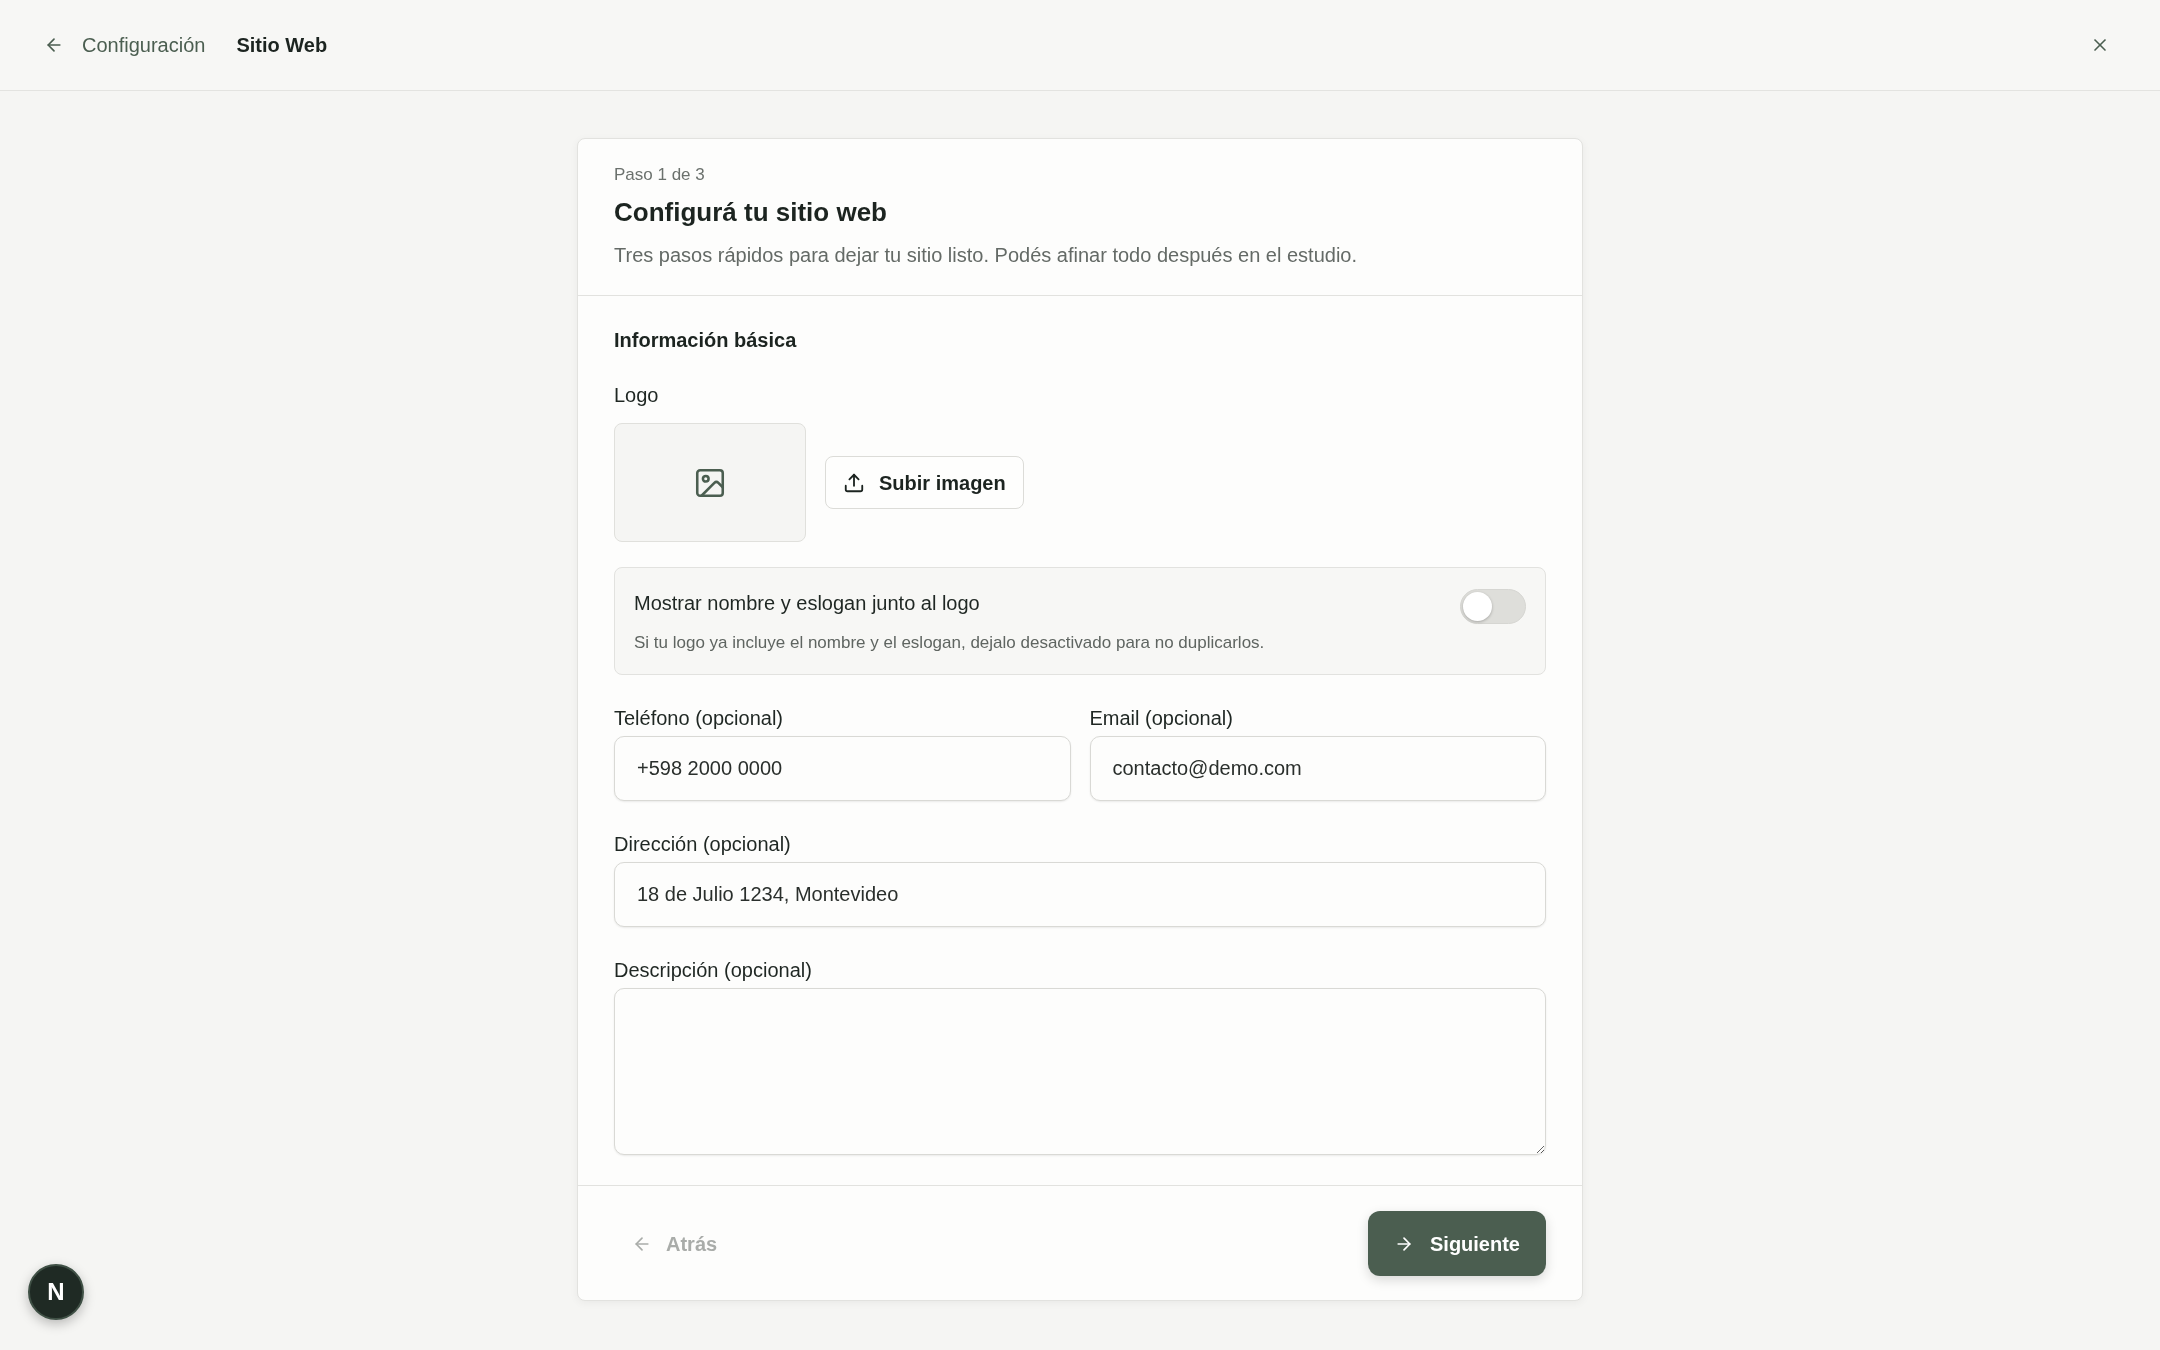  Describe the element at coordinates (986, 255) in the screenshot. I see `wizard-subtitle: Tres pasos rápidos para dejar tu sitio listo. Podés afinar todo después en el estudio.` at that location.